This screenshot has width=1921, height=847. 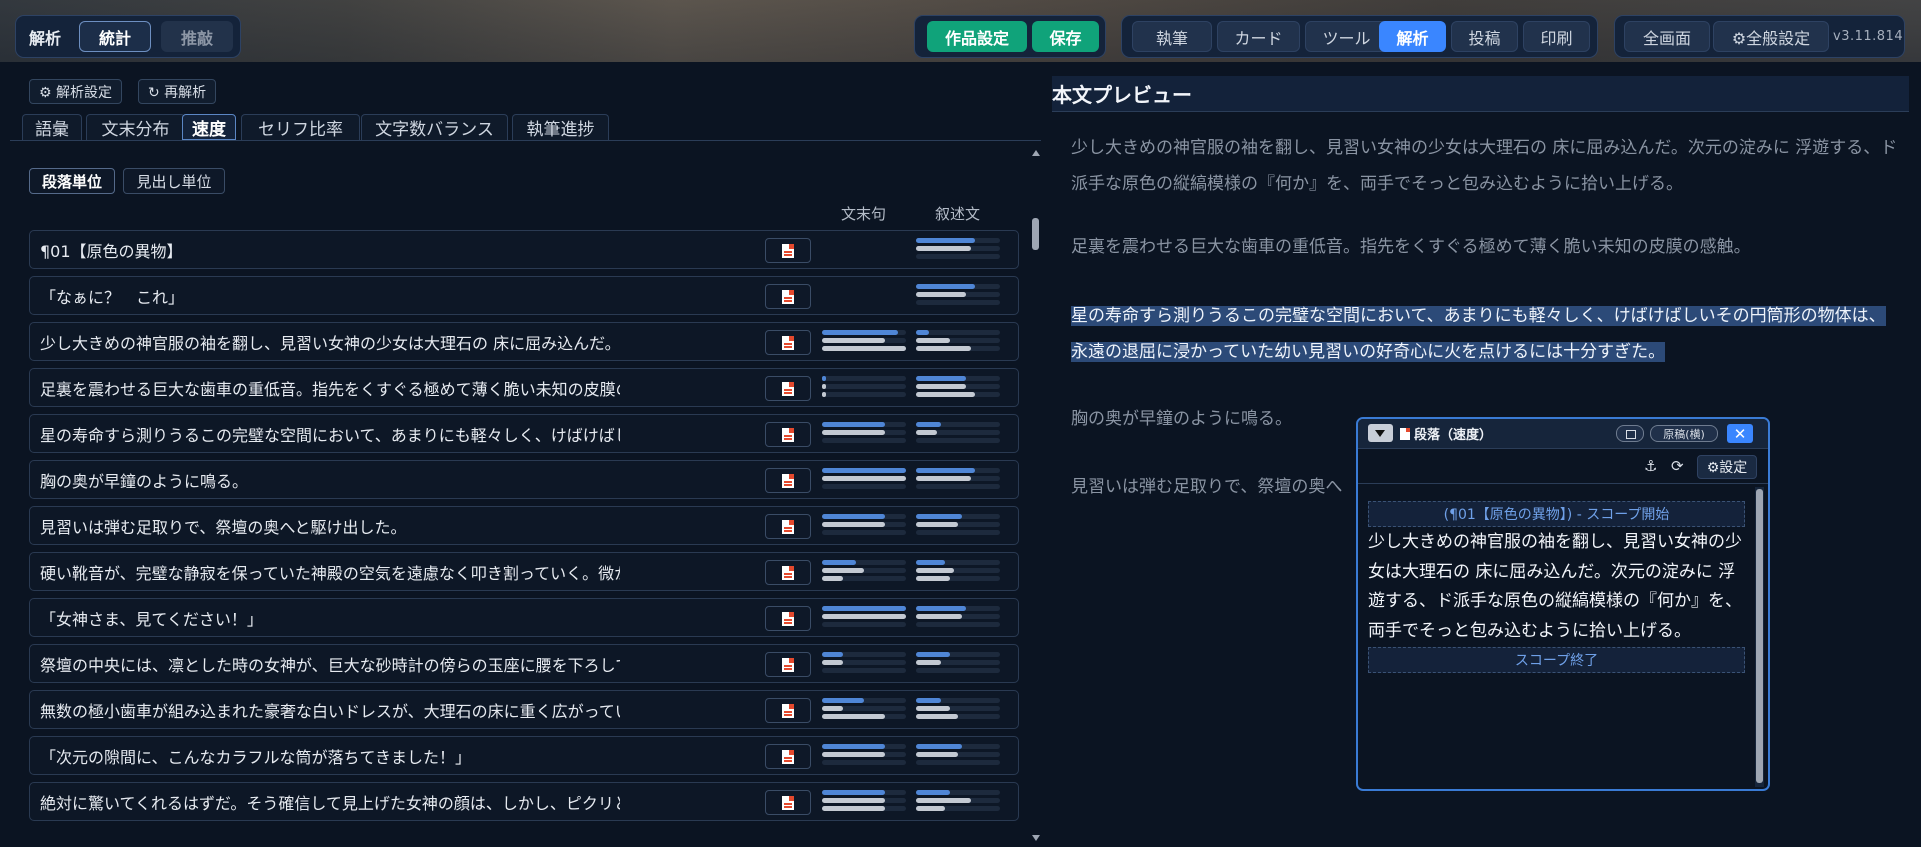 I want to click on tab-revise: 推敲, so click(x=197, y=36).